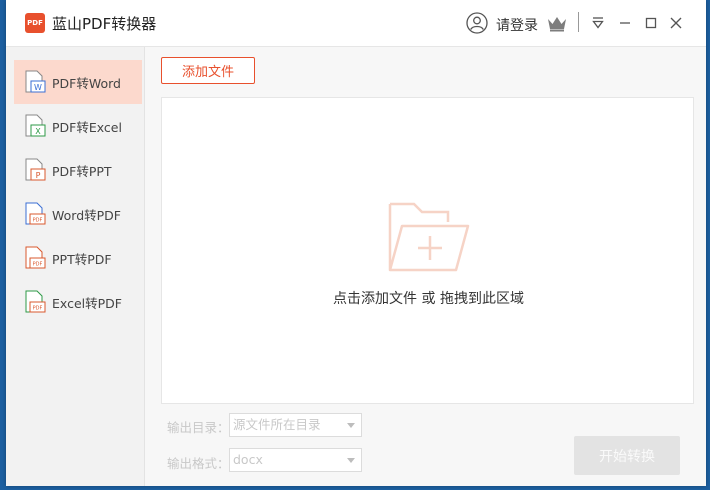  I want to click on sidebar-item-pdf-to-excel: X PDF转Excel, so click(78, 126).